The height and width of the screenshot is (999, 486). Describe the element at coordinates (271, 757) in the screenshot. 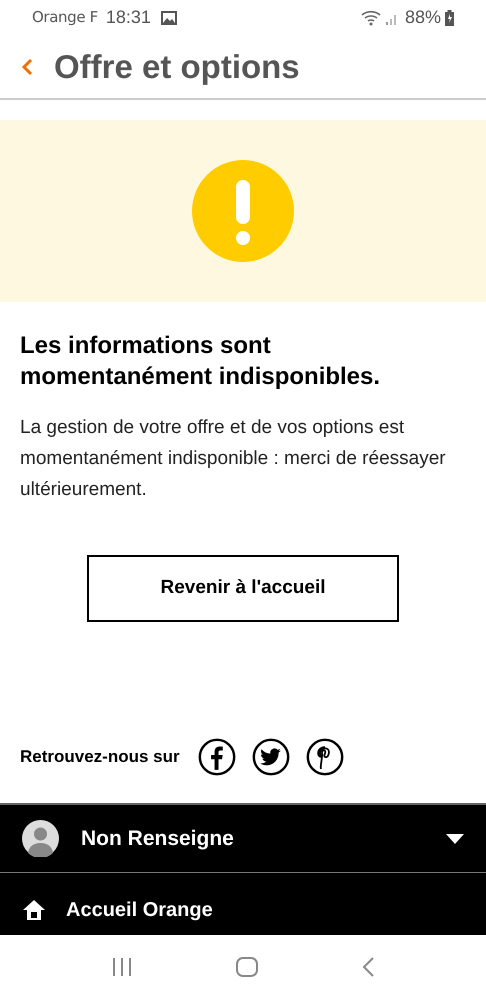

I see `twitter-icon` at that location.